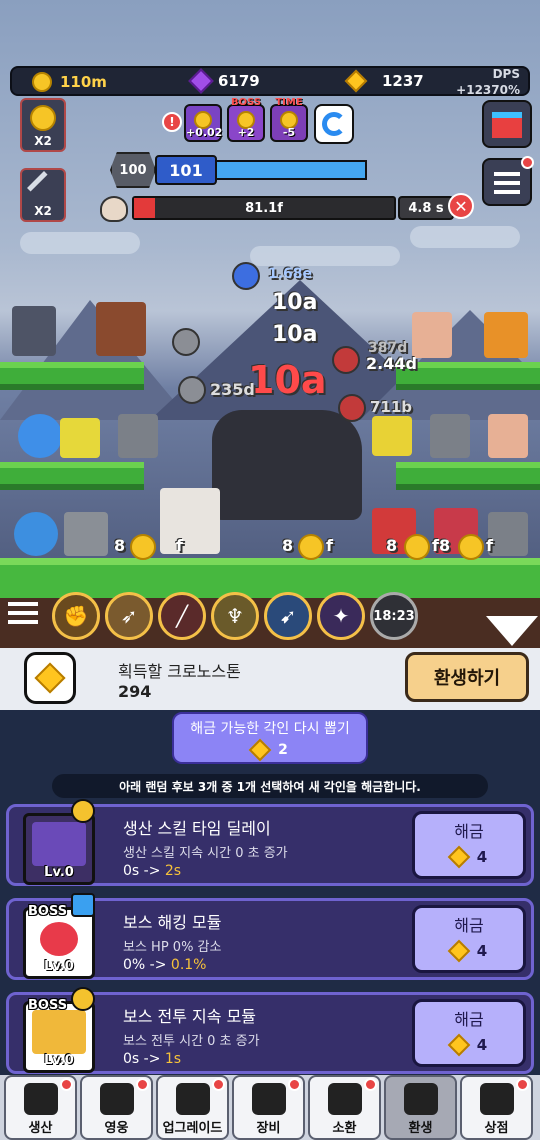 The image size is (540, 1140). I want to click on nav-anvil: 생산, so click(40, 1107).